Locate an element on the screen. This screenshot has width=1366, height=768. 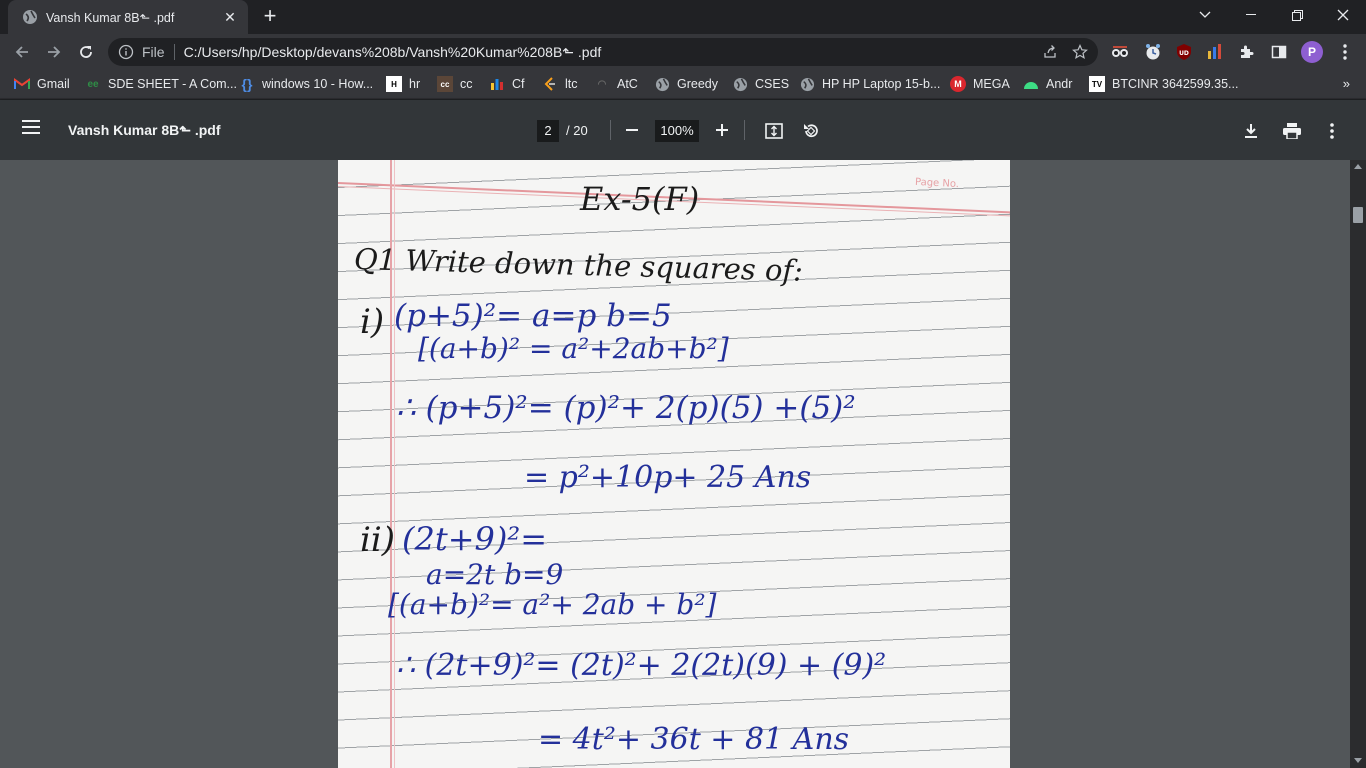
bookmark-cses: CSES is located at coordinates (760, 84).